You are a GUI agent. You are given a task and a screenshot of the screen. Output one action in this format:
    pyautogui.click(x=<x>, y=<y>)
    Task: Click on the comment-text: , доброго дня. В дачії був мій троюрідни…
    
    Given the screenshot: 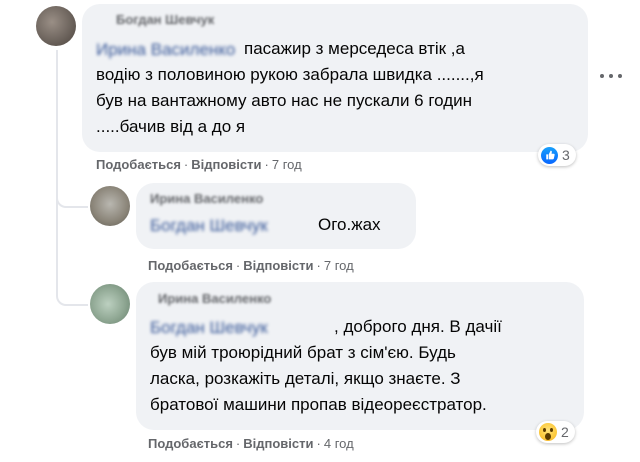 What is the action you would take?
    pyautogui.click(x=326, y=365)
    